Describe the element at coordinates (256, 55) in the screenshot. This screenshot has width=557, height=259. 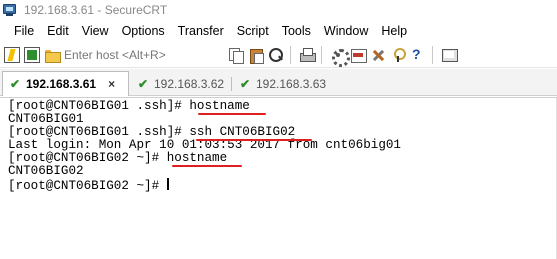
I see `paste-icon` at that location.